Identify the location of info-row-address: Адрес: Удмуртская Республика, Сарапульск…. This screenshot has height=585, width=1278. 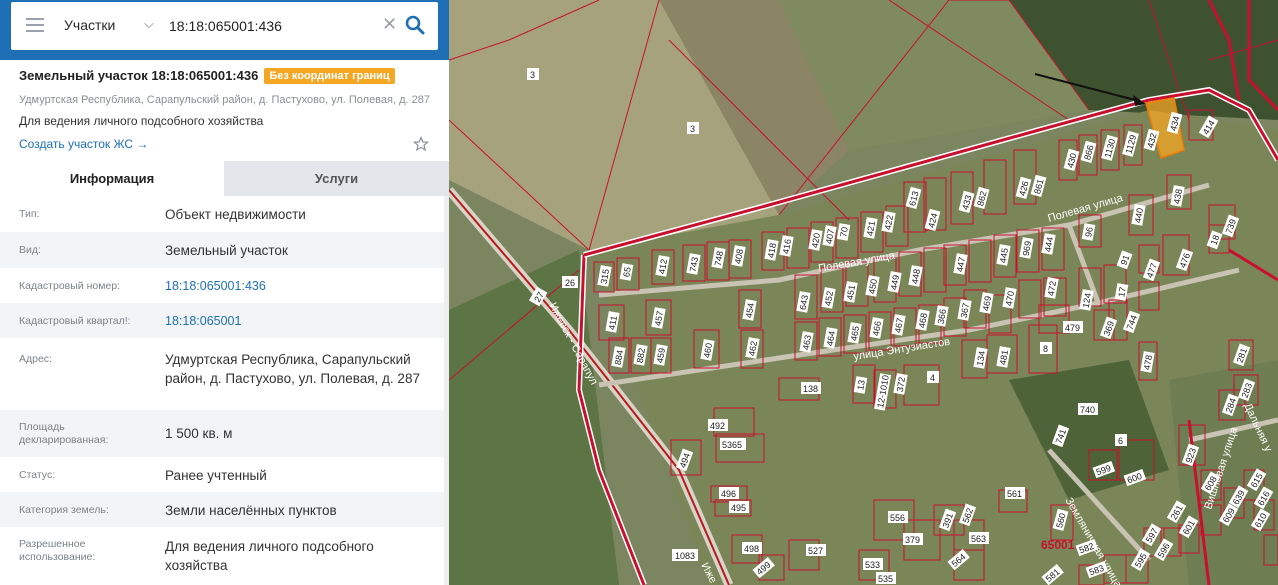
(224, 374).